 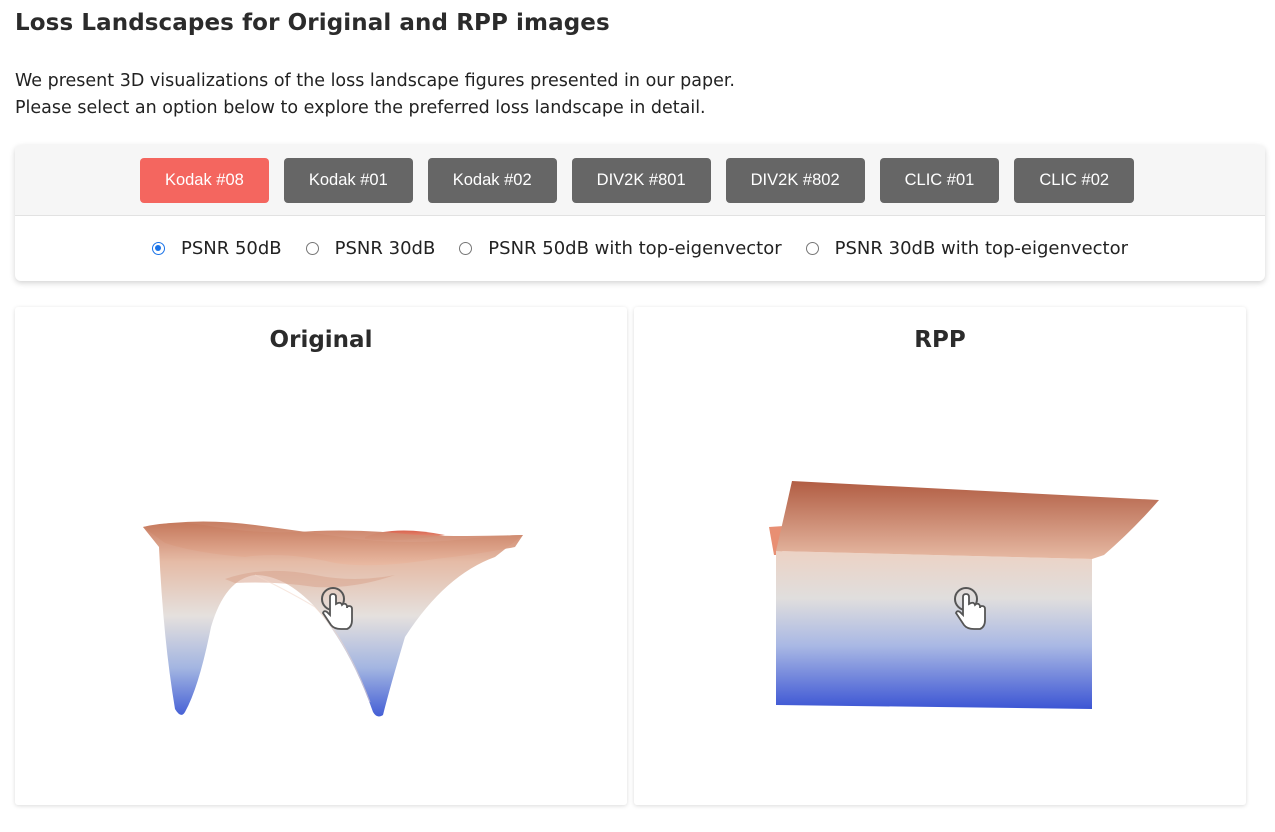 What do you see at coordinates (635, 248) in the screenshot?
I see `option-label: PSNR 50dB with top-eigenvector` at bounding box center [635, 248].